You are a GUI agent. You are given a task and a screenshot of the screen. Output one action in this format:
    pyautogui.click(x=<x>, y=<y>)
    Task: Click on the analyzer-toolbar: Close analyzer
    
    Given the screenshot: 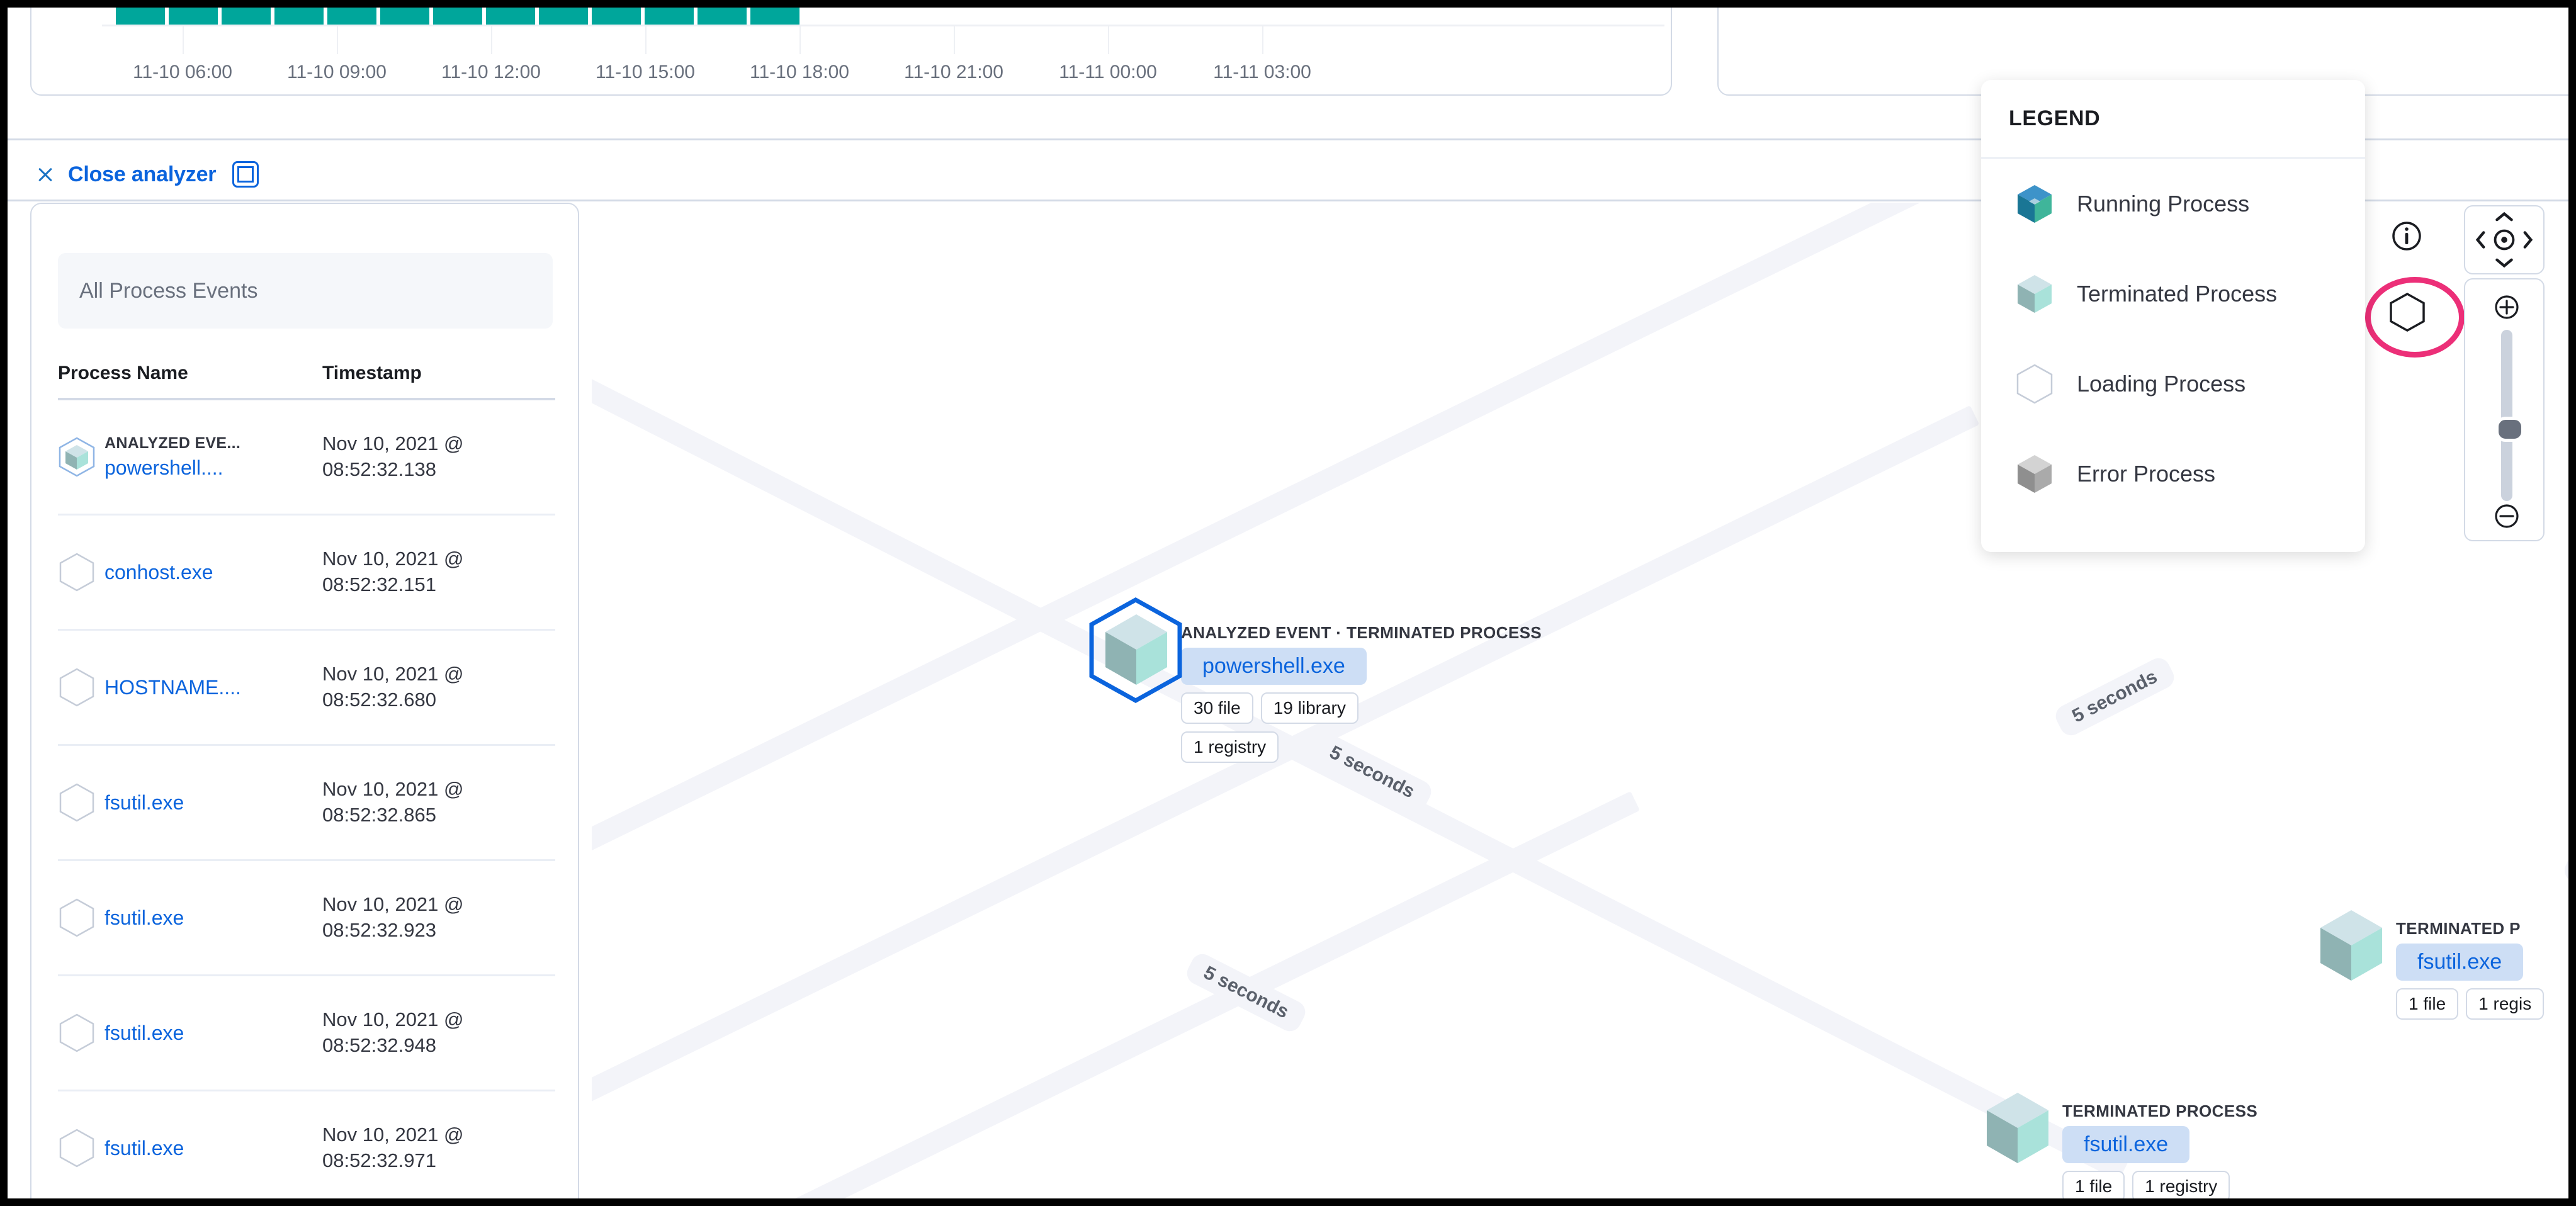 What is the action you would take?
    pyautogui.click(x=146, y=174)
    